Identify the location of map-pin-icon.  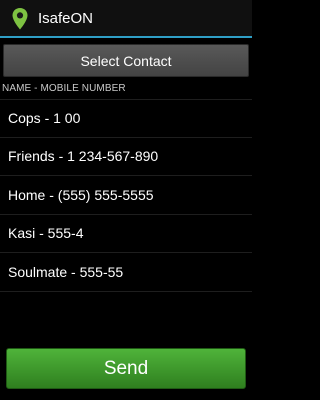
(20, 19).